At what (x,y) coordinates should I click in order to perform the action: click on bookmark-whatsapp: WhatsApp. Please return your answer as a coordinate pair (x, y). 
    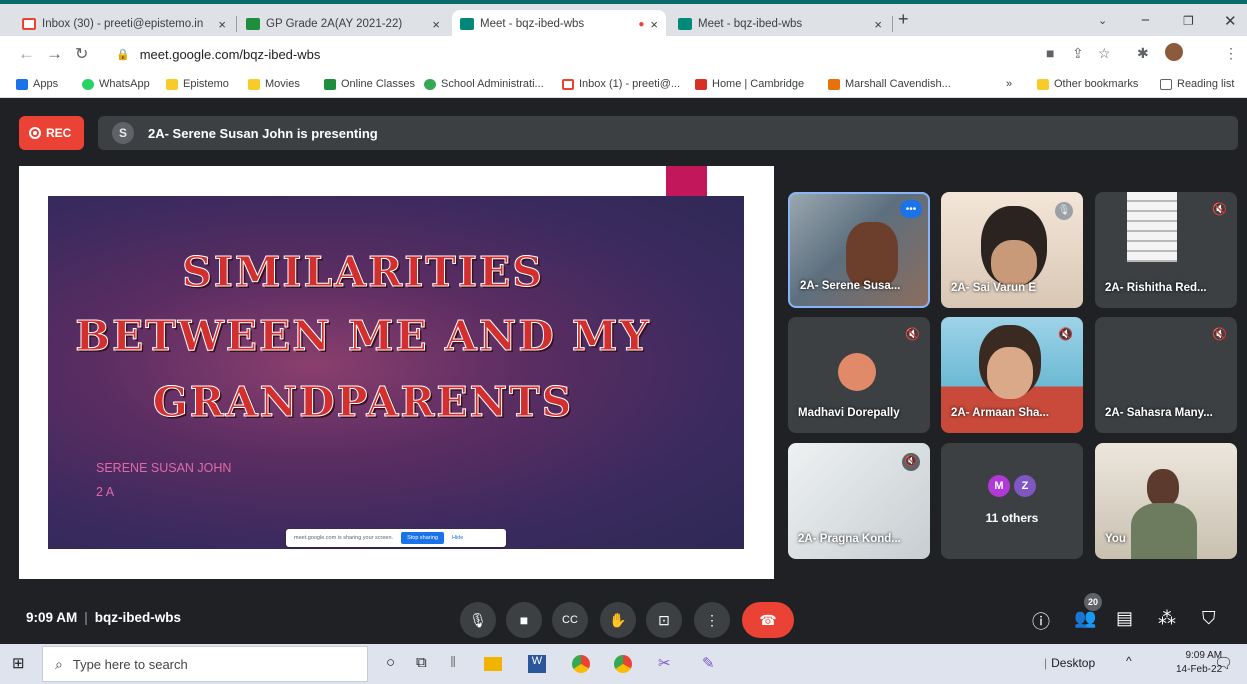
    Looking at the image, I should click on (116, 84).